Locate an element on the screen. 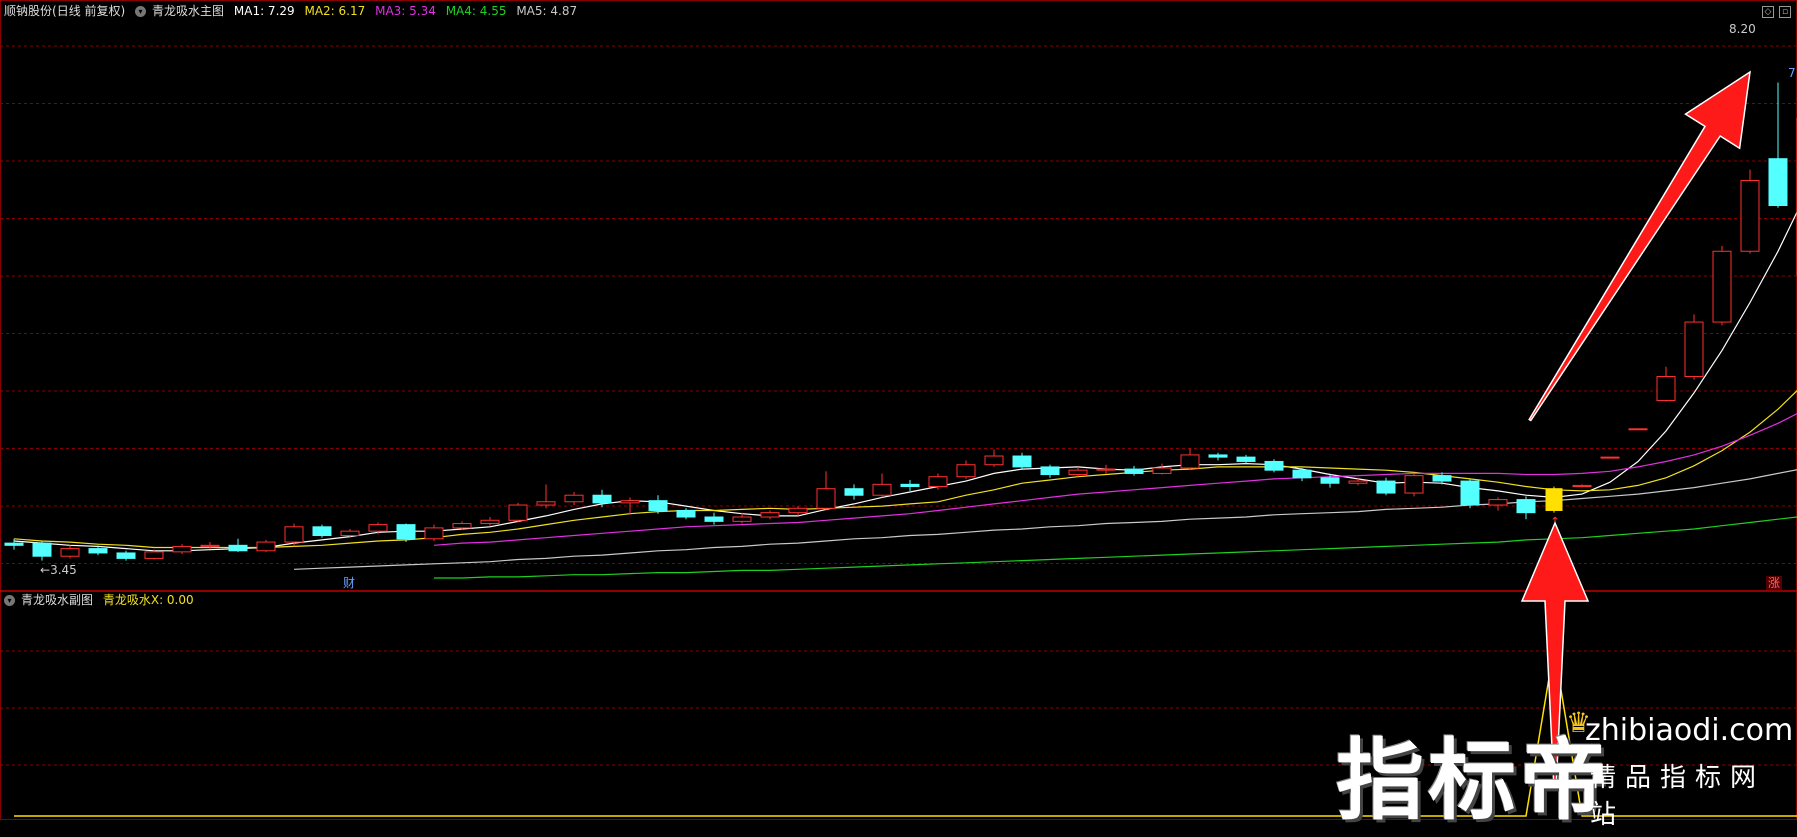  ma1-label: MA1: 7.29 is located at coordinates (264, 11).